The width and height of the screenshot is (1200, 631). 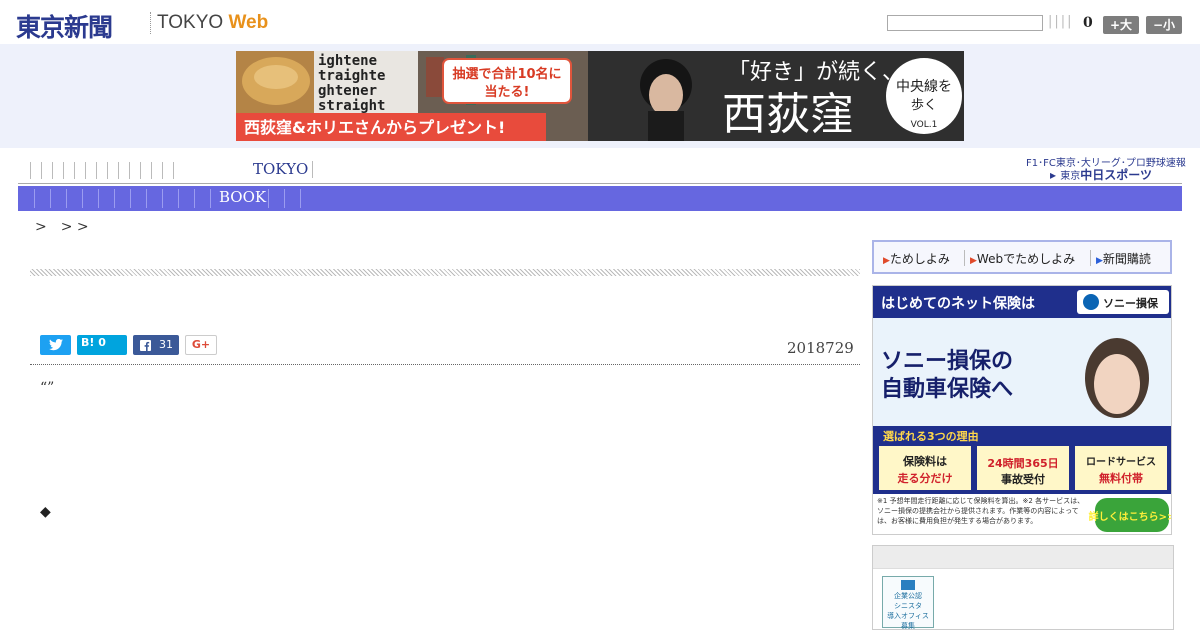 What do you see at coordinates (931, 436) in the screenshot?
I see `ad-reasons-title: 選ばれる3つの理由` at bounding box center [931, 436].